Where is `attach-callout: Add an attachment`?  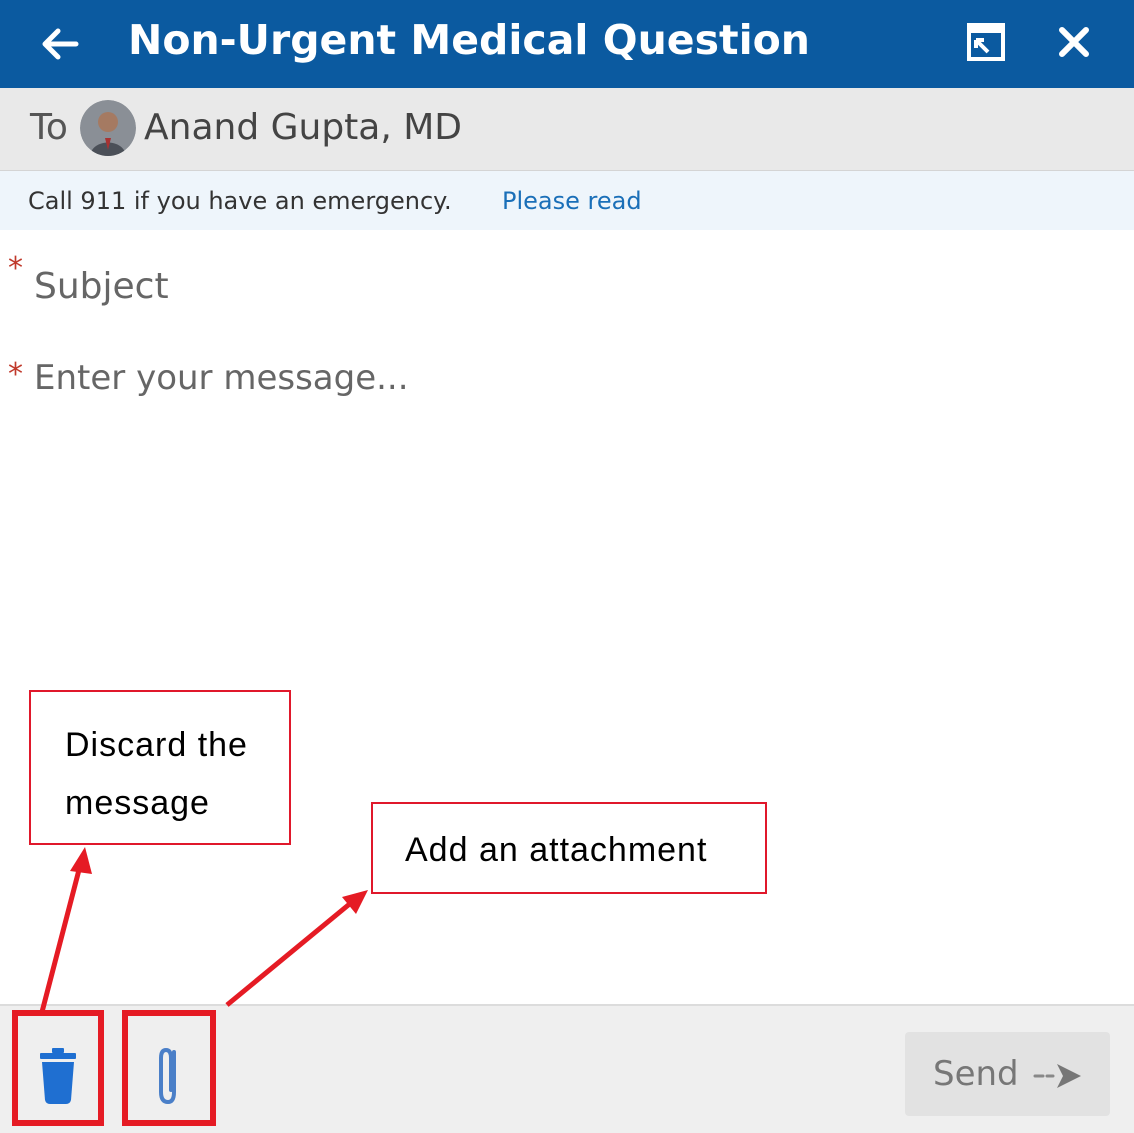
attach-callout: Add an attachment is located at coordinates (569, 848).